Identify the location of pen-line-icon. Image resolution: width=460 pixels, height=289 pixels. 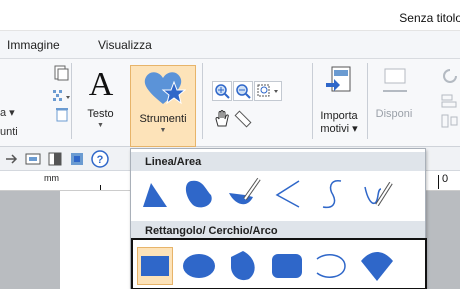
(378, 194).